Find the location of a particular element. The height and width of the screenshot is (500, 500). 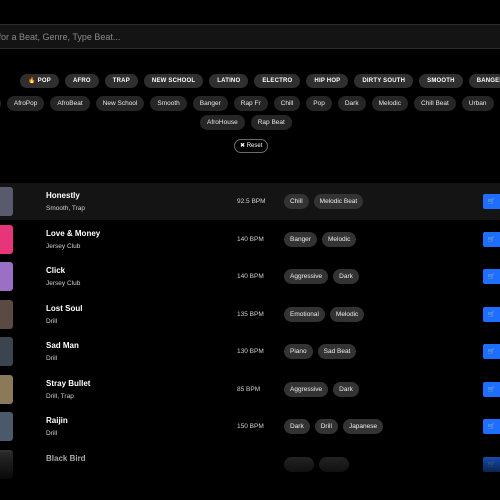

tag-chip: Chill is located at coordinates (287, 103).